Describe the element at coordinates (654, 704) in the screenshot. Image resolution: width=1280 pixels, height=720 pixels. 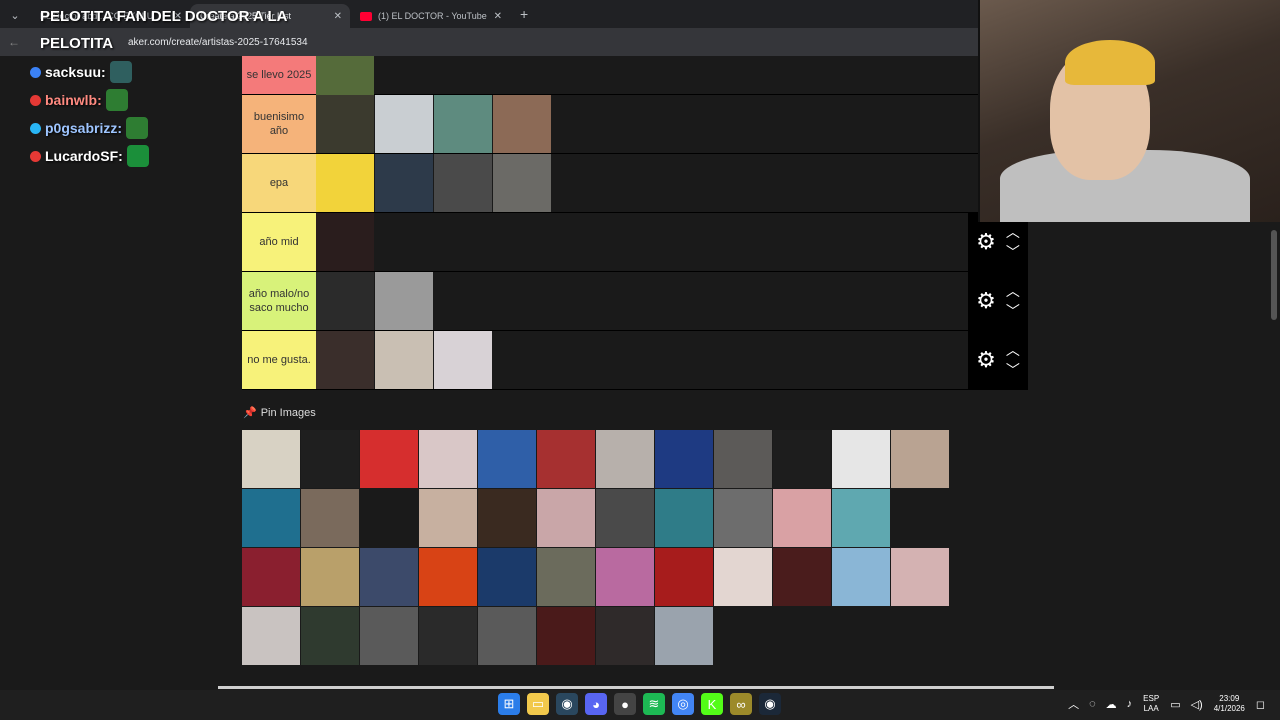
I see `spotify-icon: ≋` at that location.